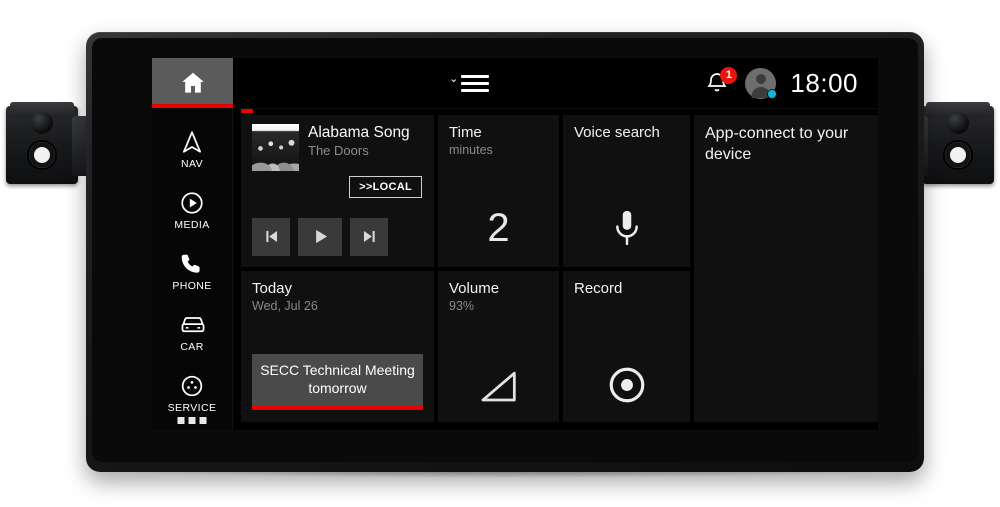 This screenshot has height=507, width=1000. I want to click on next-track-button, so click(369, 236).